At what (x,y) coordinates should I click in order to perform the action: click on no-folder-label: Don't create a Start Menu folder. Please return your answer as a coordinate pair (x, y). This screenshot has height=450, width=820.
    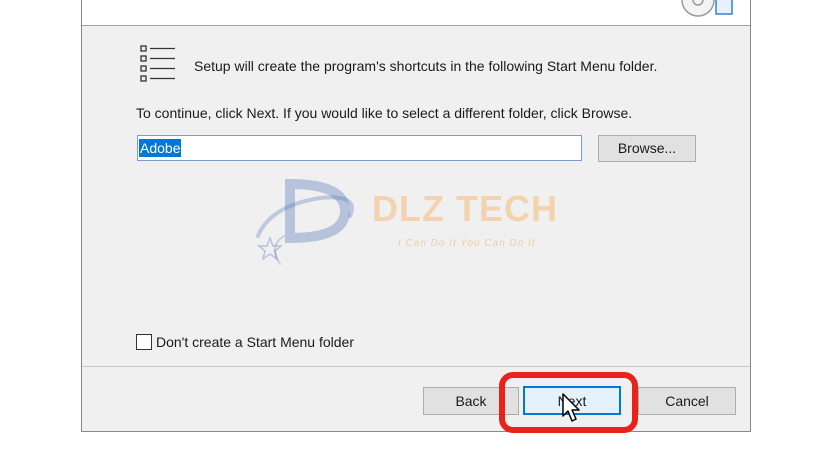
    Looking at the image, I should click on (255, 342).